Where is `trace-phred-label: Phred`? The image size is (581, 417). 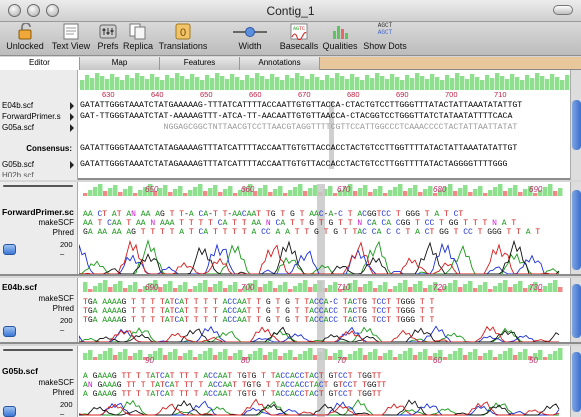 trace-phred-label: Phred is located at coordinates (63, 392).